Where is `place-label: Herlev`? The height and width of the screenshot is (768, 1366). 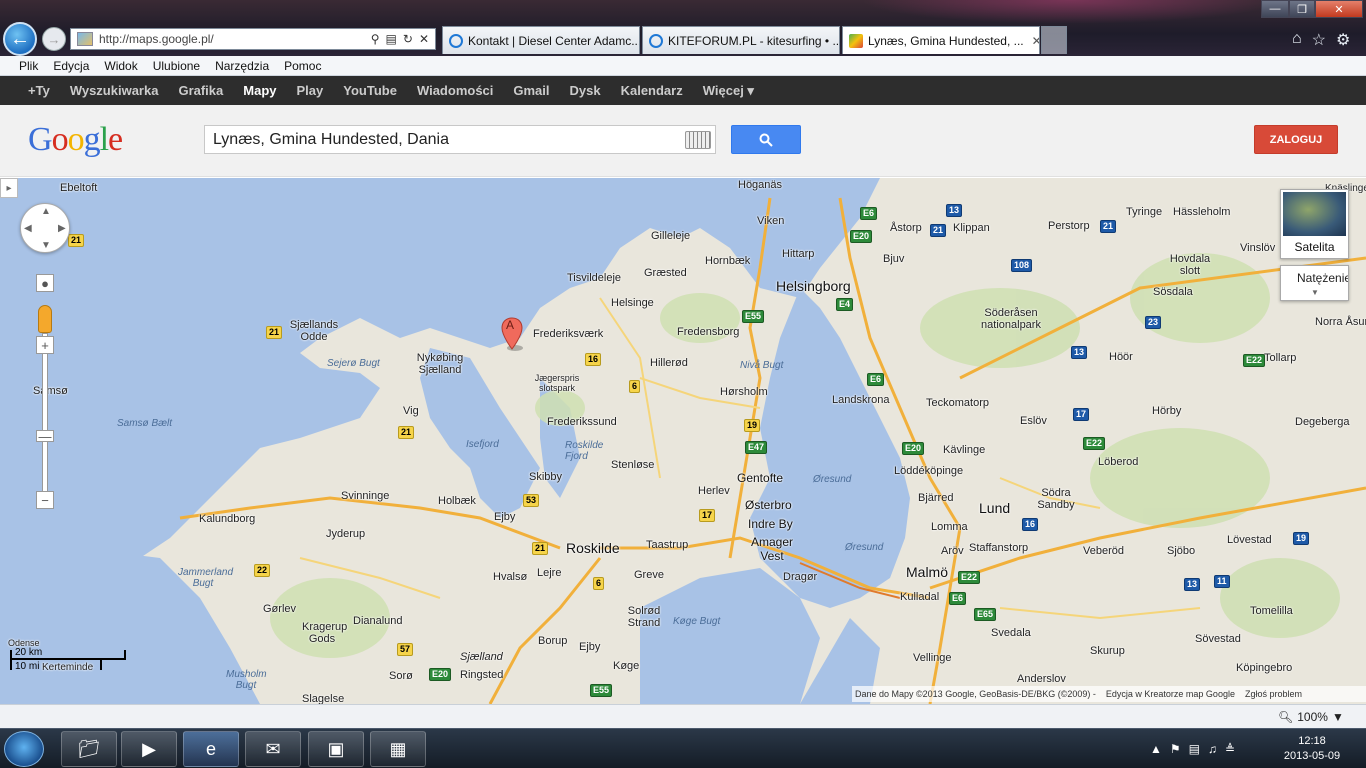
place-label: Herlev is located at coordinates (714, 491).